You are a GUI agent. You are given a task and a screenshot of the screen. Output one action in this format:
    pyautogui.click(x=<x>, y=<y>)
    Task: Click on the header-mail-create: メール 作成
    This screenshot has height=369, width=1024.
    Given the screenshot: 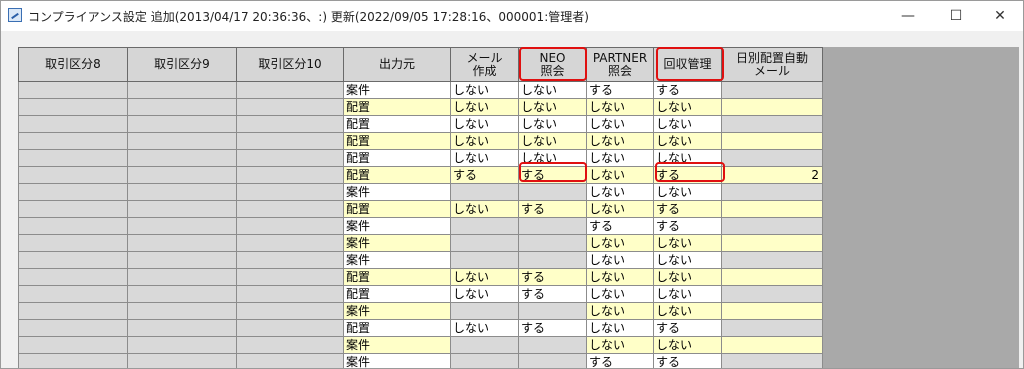 What is the action you would take?
    pyautogui.click(x=484, y=64)
    